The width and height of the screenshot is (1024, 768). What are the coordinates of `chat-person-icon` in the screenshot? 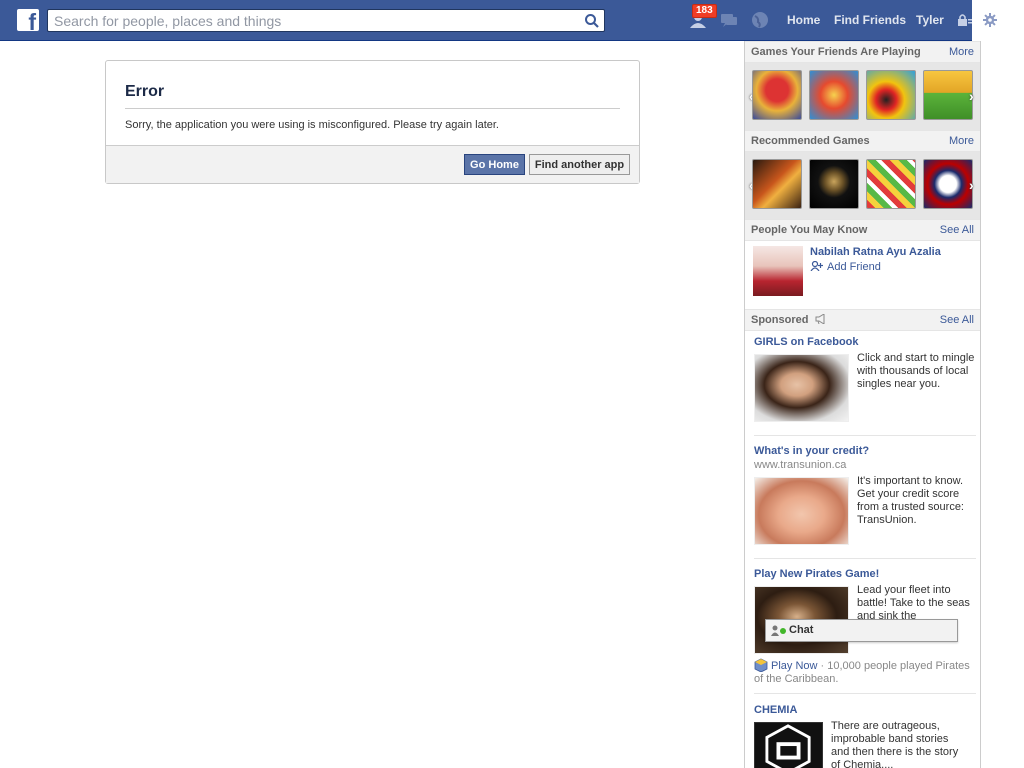 It's located at (775, 630).